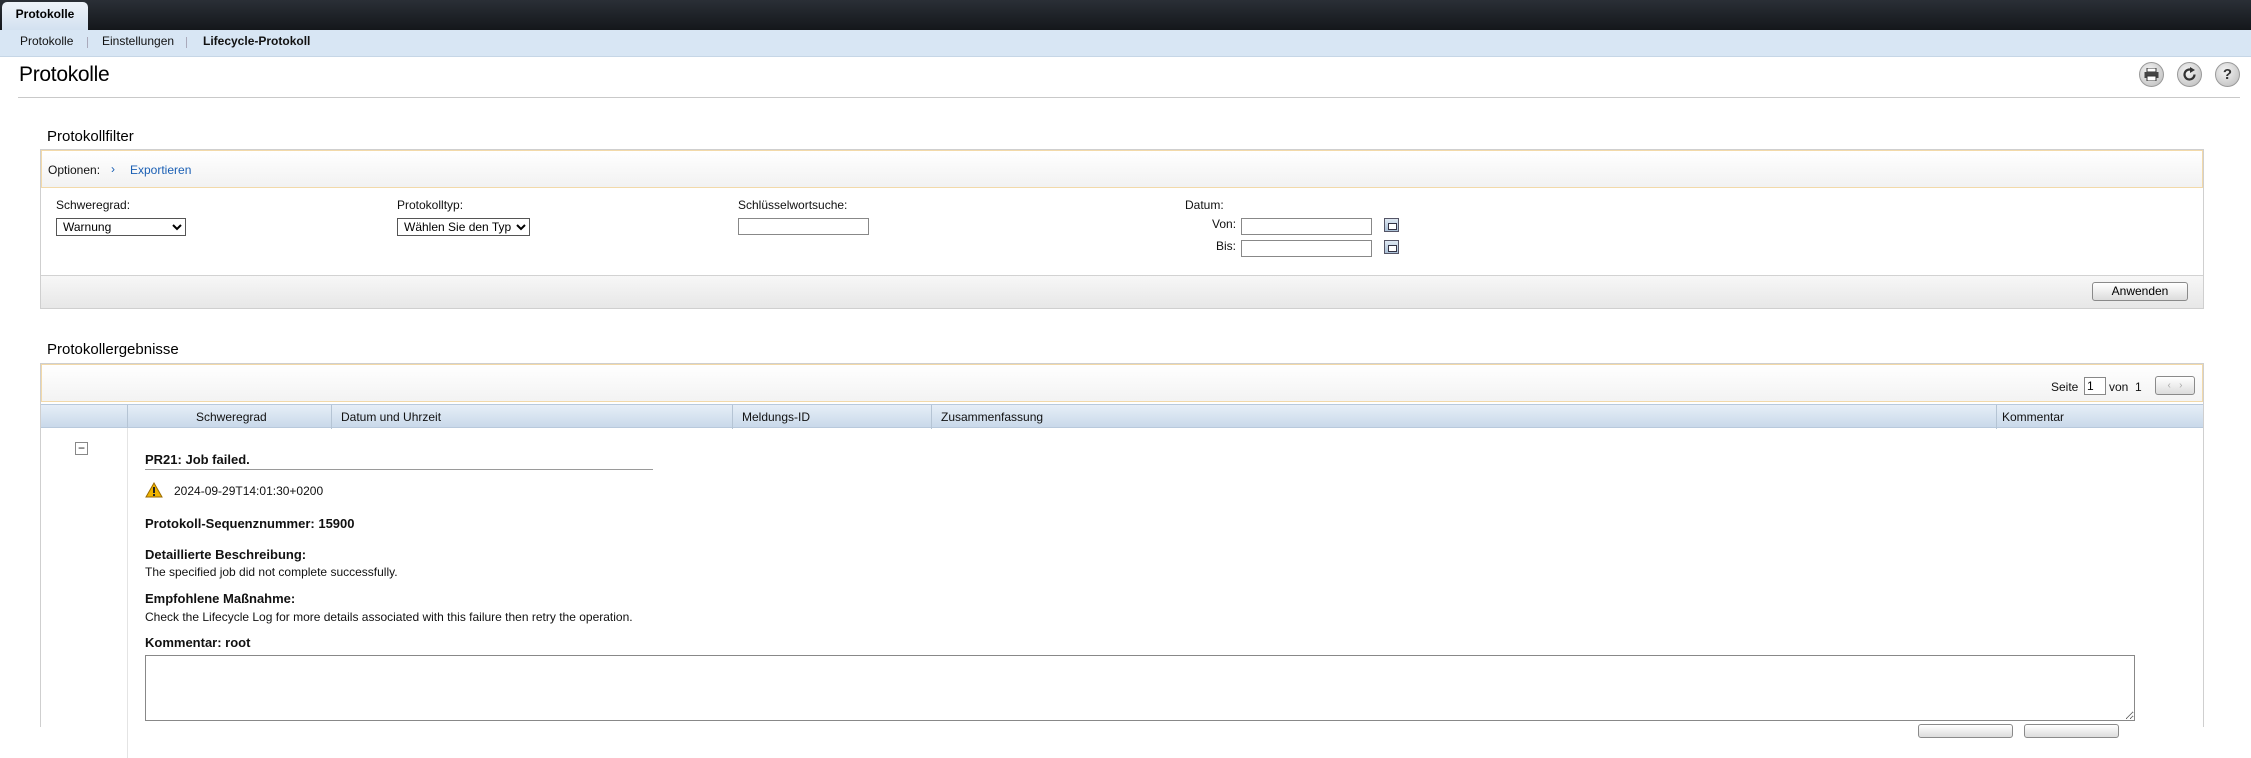 This screenshot has width=2251, height=758. I want to click on total-pages: 1, so click(2138, 387).